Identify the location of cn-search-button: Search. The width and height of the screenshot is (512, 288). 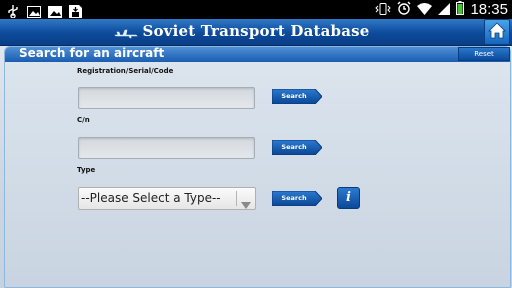
(297, 147).